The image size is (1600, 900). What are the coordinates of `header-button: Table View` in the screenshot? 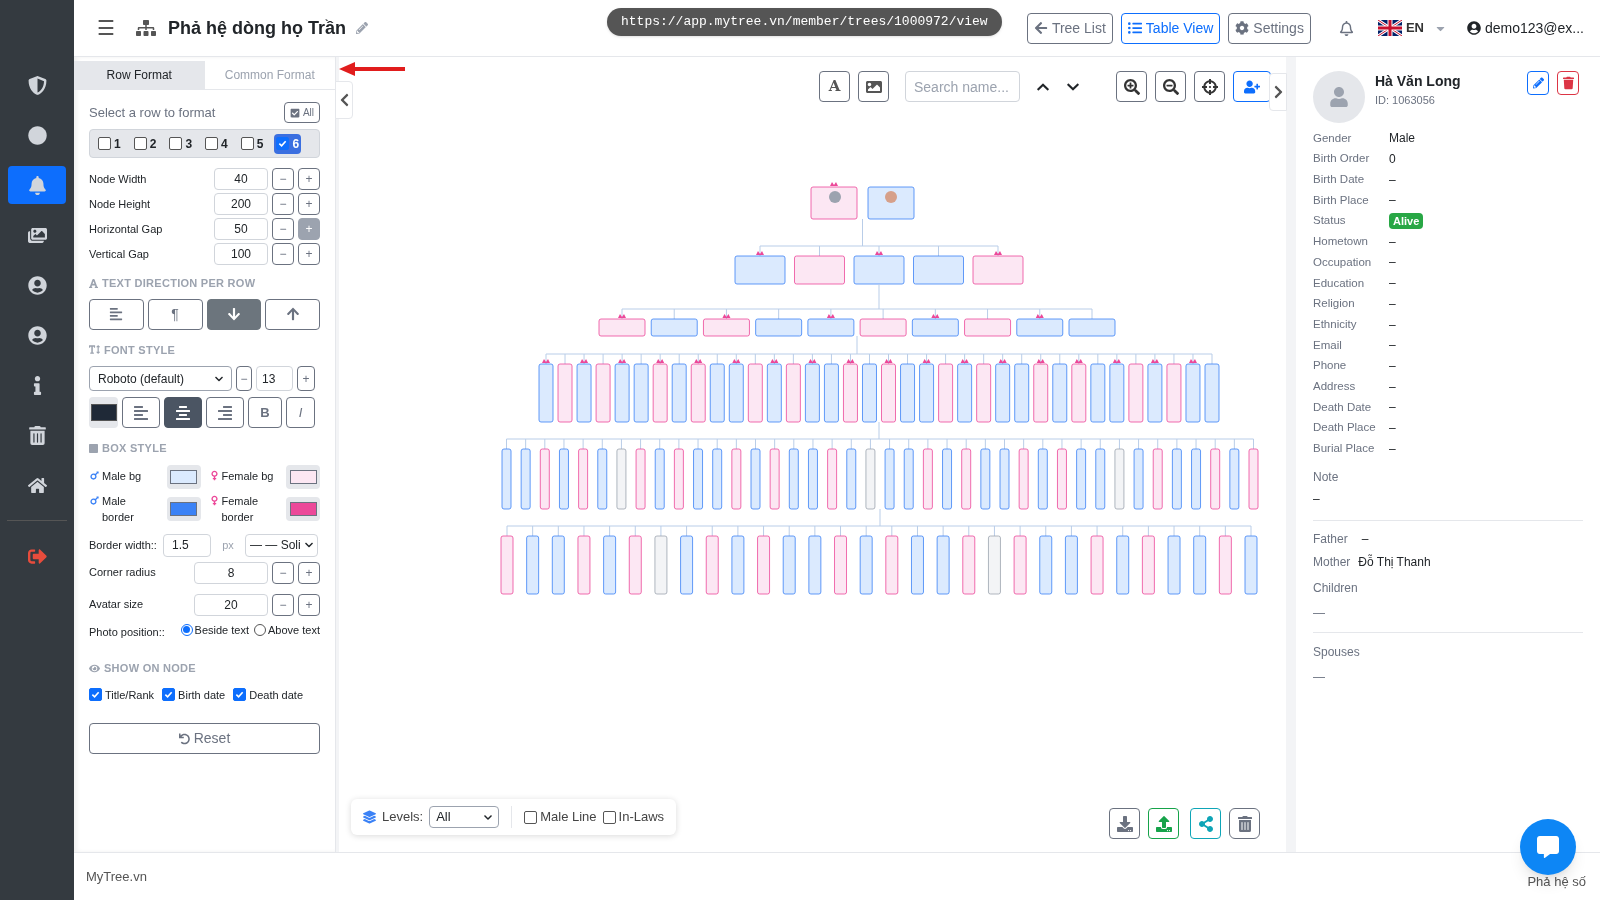 It's located at (1170, 28).